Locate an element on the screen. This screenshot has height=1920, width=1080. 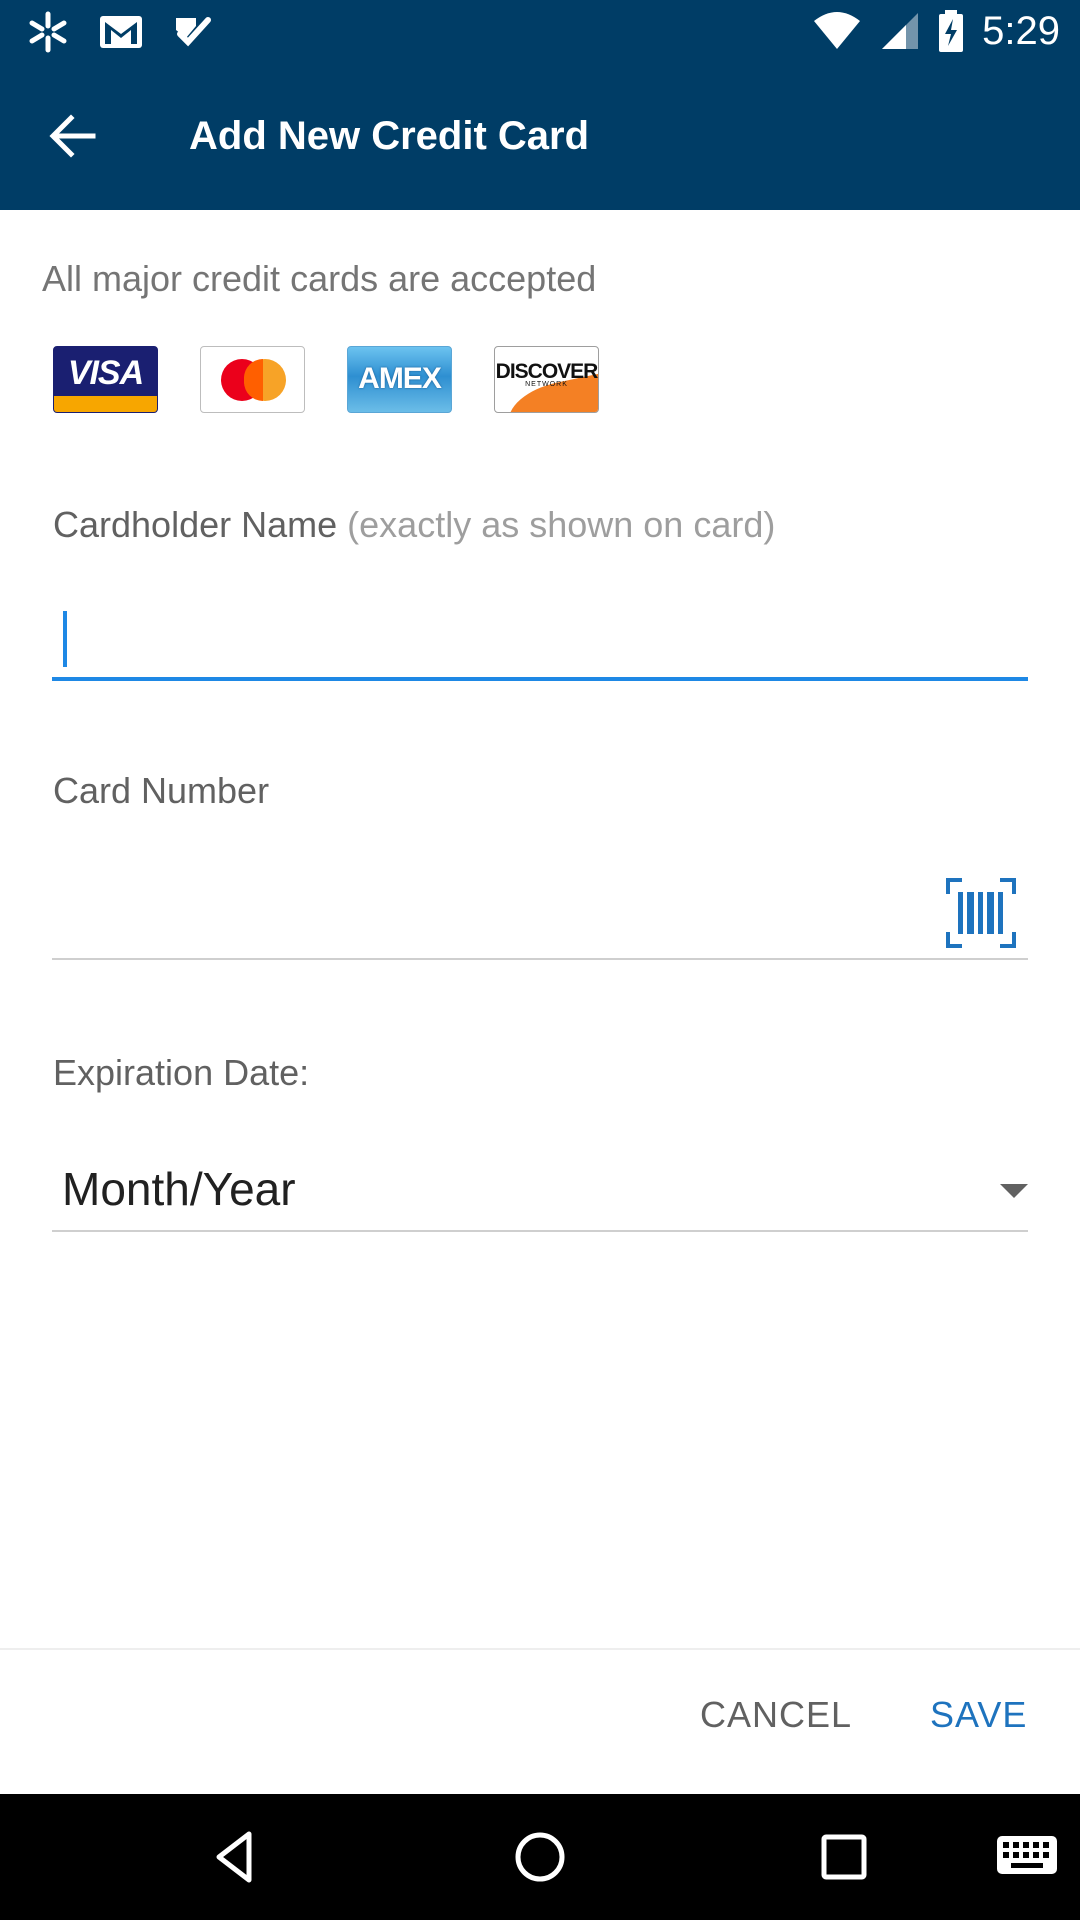
notification-icons is located at coordinates (119, 32).